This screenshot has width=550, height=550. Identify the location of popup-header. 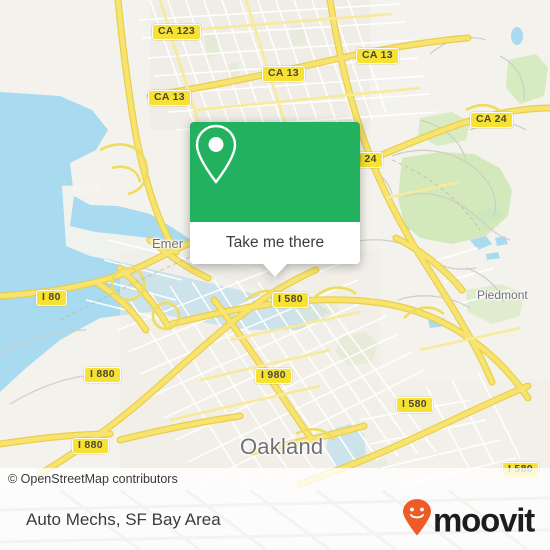
(275, 172).